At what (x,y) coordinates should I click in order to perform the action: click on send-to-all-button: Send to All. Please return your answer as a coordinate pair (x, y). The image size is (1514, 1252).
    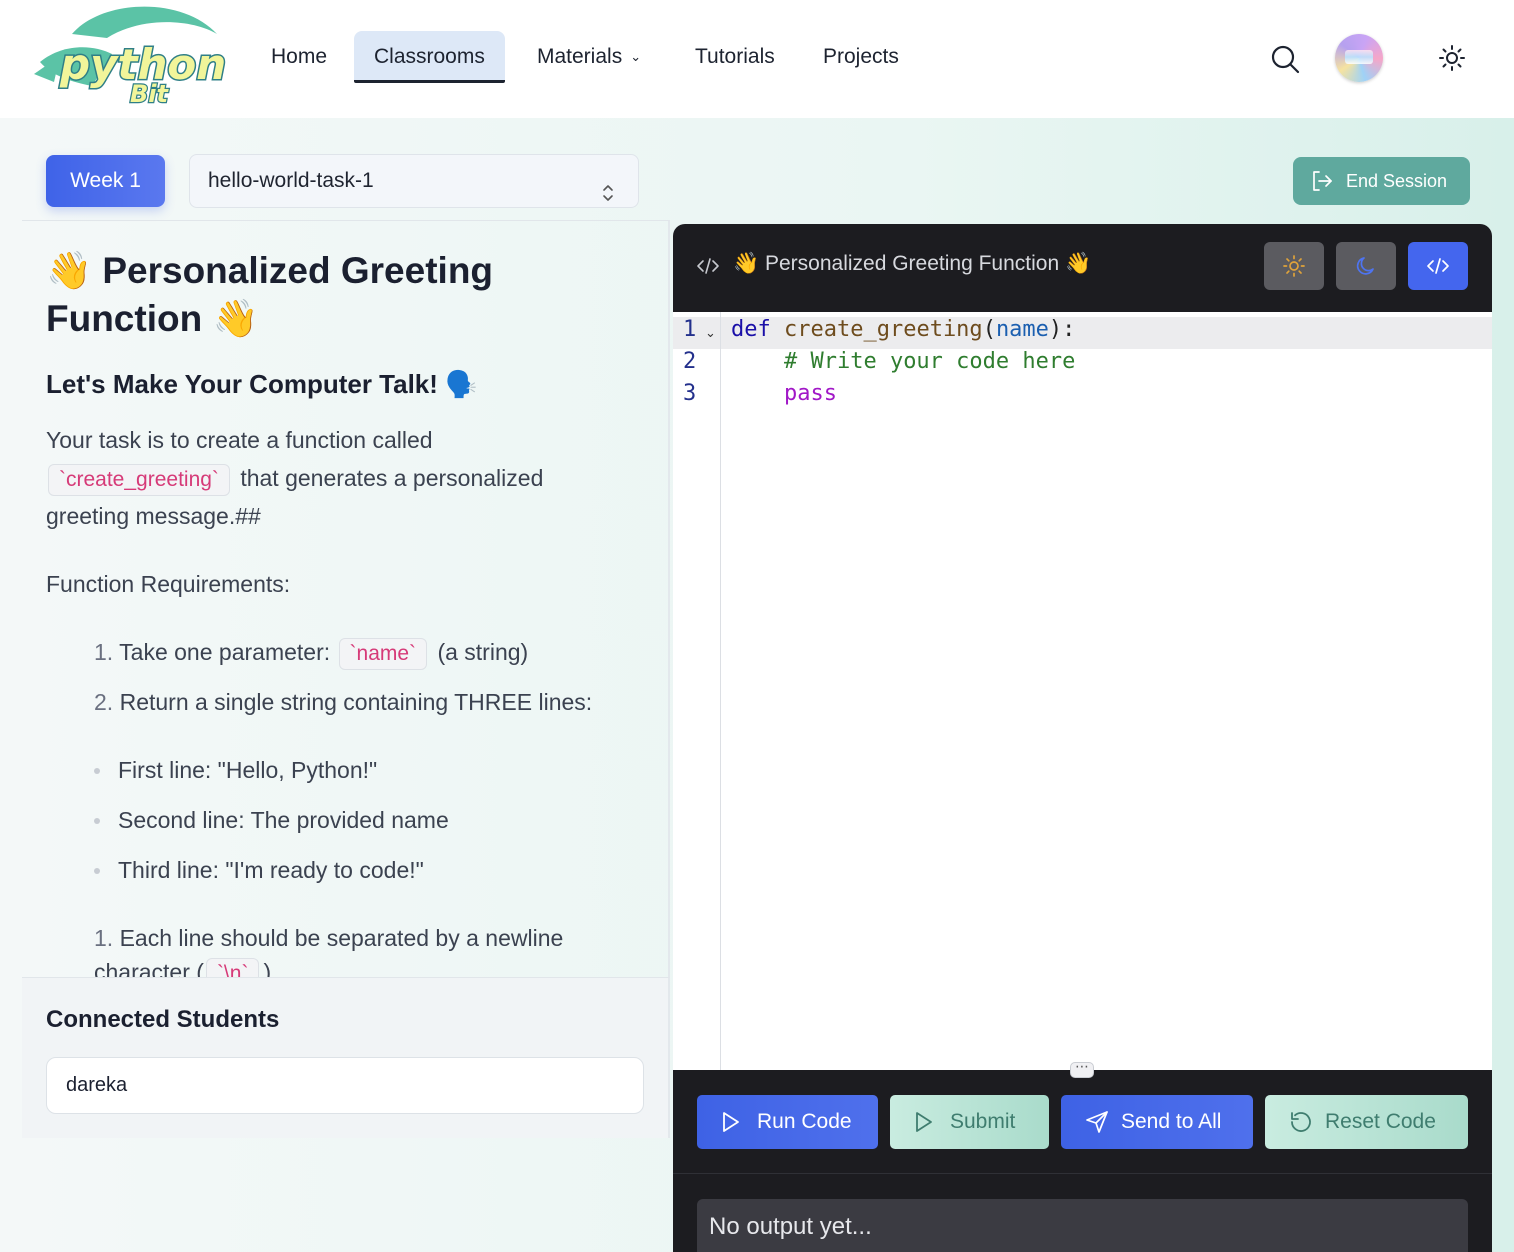
    Looking at the image, I should click on (1157, 1122).